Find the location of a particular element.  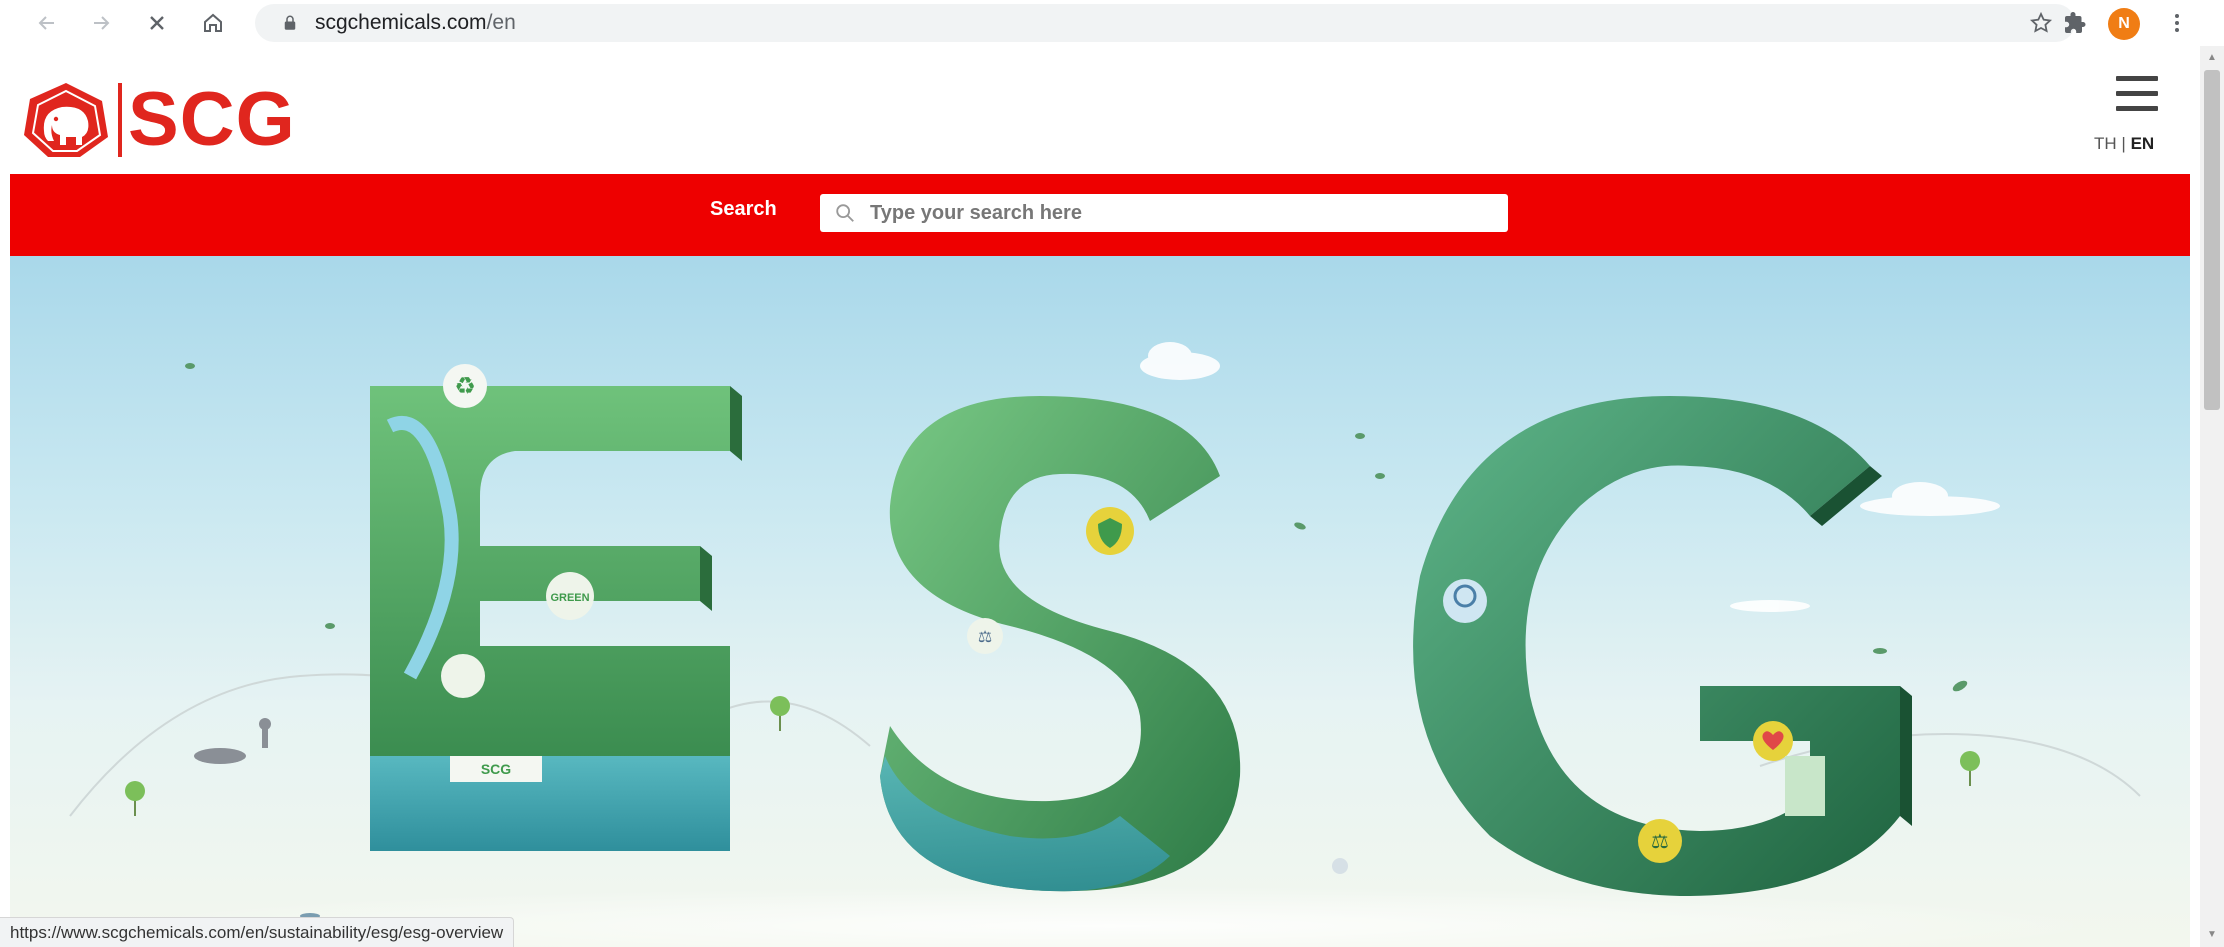

scroll-down-icon: ▼ is located at coordinates (2212, 935).